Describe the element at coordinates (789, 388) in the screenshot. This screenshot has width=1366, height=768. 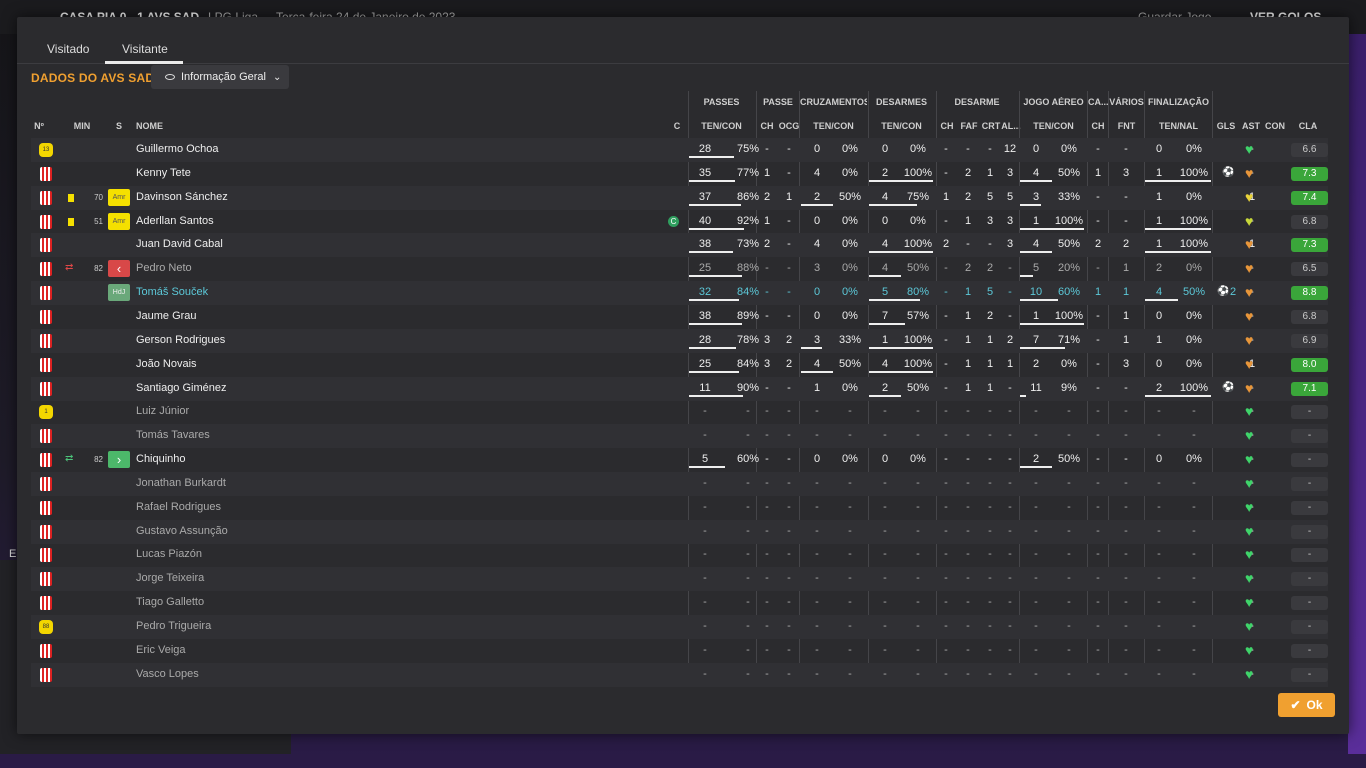
I see `passe-ocg: -` at that location.